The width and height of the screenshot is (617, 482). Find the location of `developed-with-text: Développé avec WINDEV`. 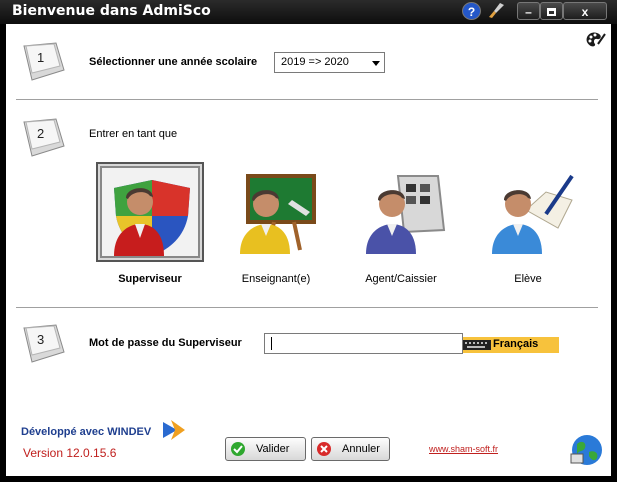

developed-with-text: Développé avec WINDEV is located at coordinates (86, 432).